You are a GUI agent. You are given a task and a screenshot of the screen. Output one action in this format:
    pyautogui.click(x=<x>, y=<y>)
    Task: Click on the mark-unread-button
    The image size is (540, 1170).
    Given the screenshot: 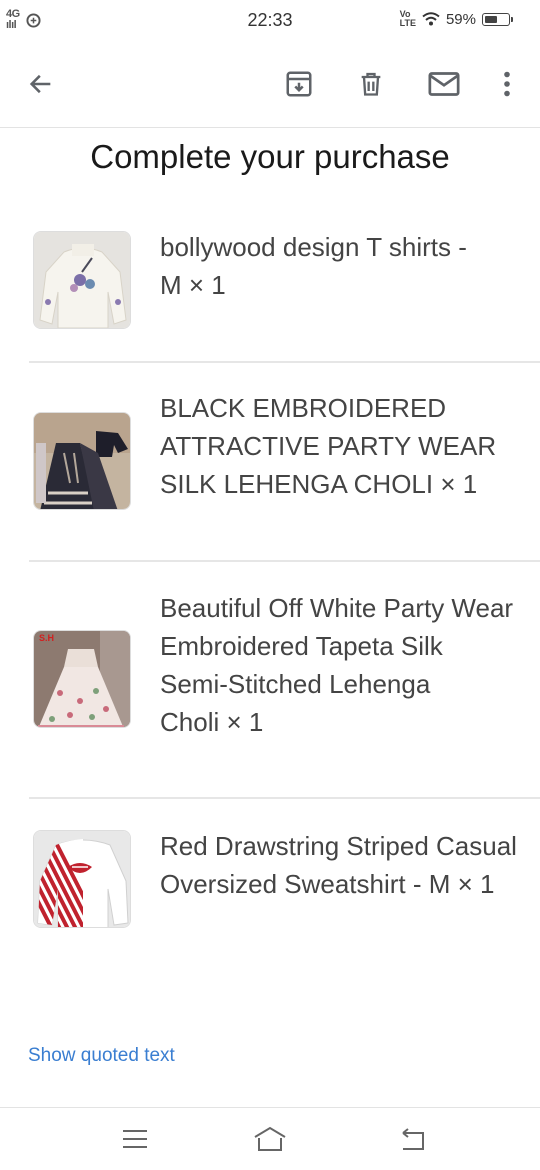 What is the action you would take?
    pyautogui.click(x=444, y=84)
    